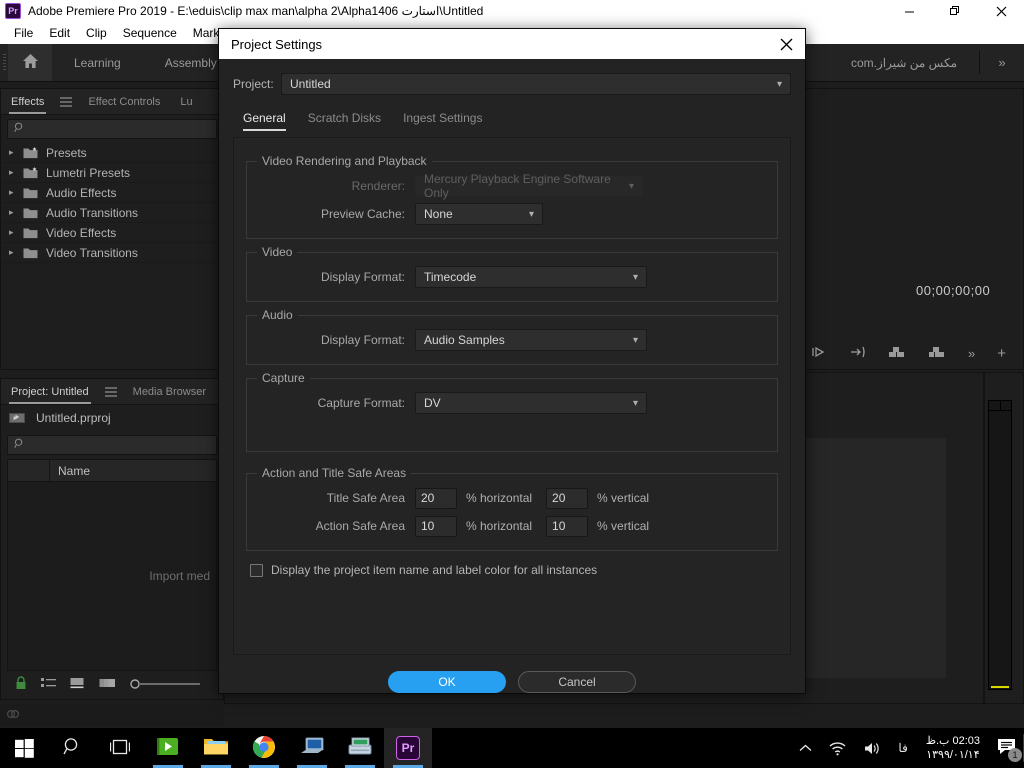 The image size is (1024, 768). What do you see at coordinates (30, 62) in the screenshot?
I see `home-button` at bounding box center [30, 62].